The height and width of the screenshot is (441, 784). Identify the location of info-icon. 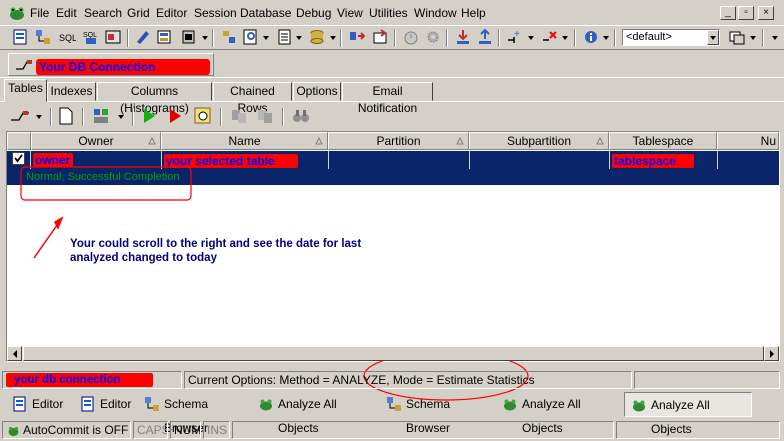
(591, 37).